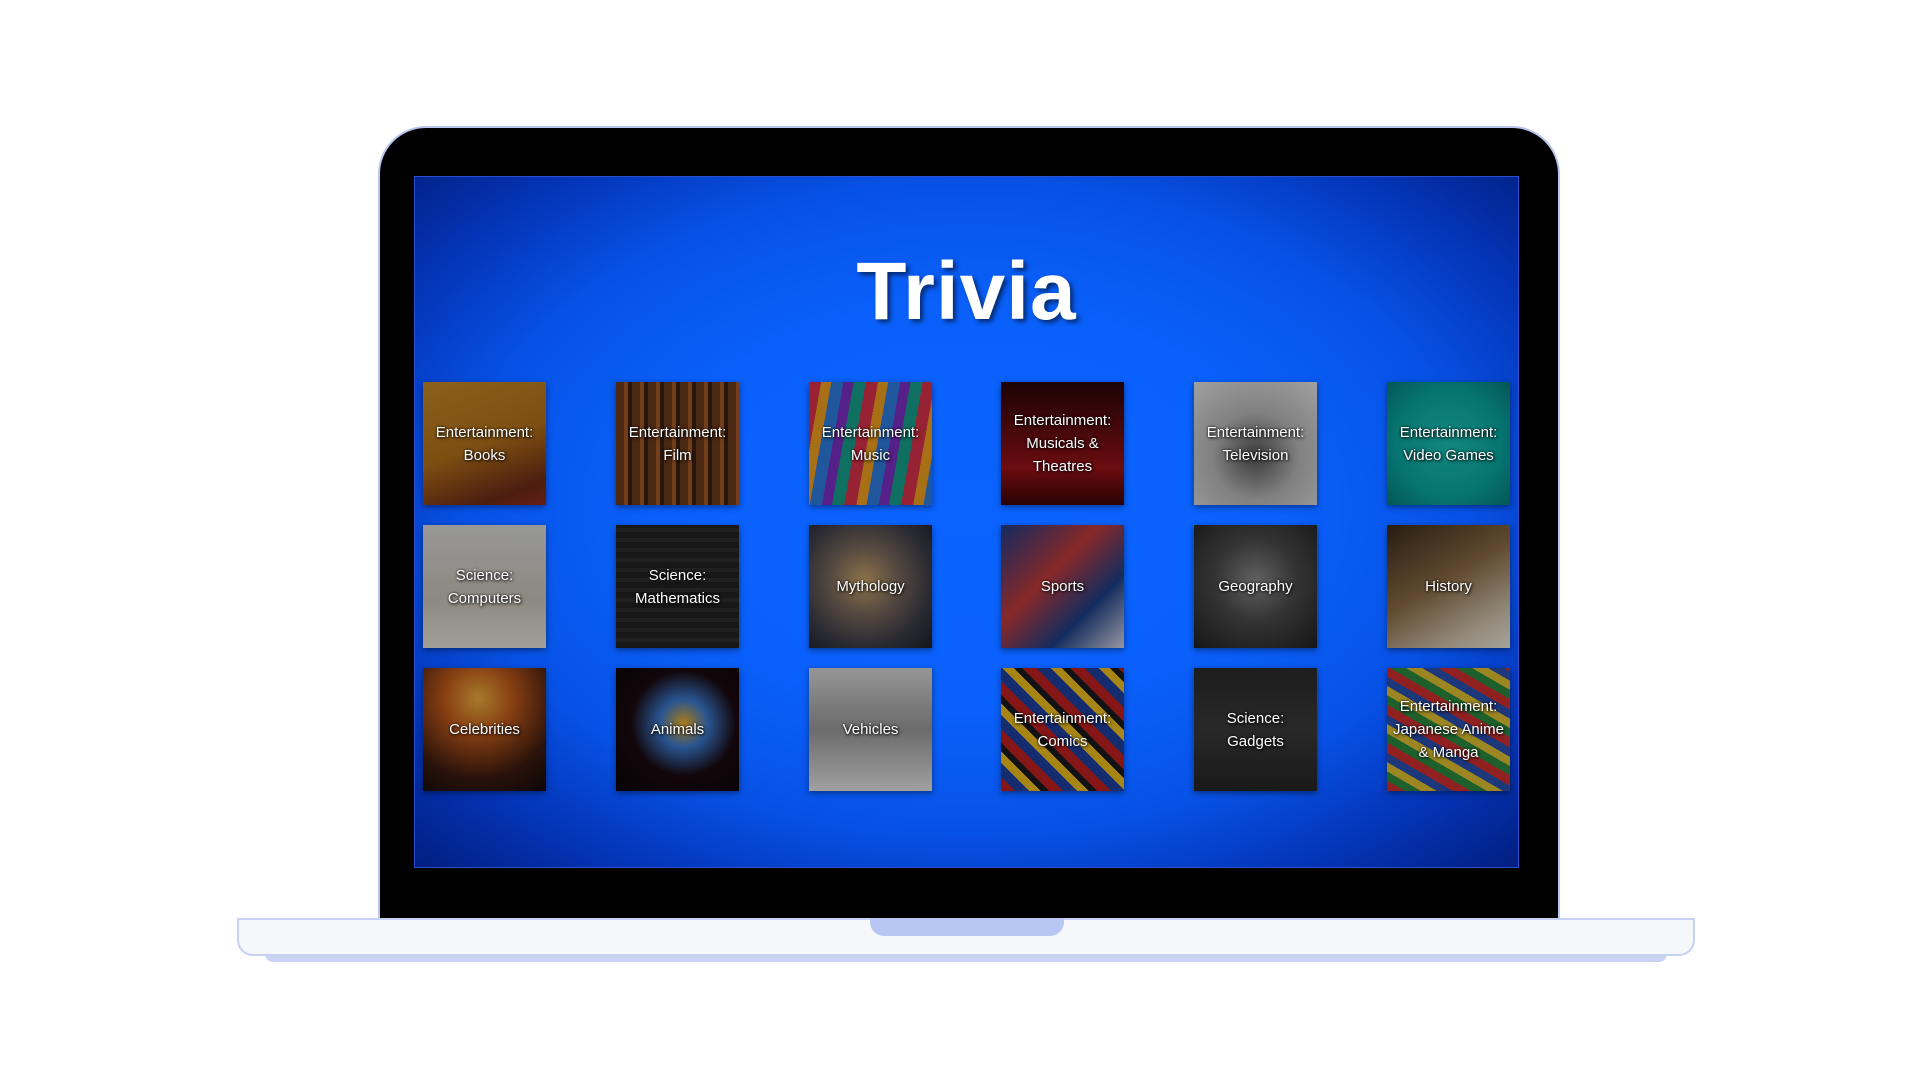 Image resolution: width=1920 pixels, height=1080 pixels. I want to click on category-label: Sports, so click(1062, 586).